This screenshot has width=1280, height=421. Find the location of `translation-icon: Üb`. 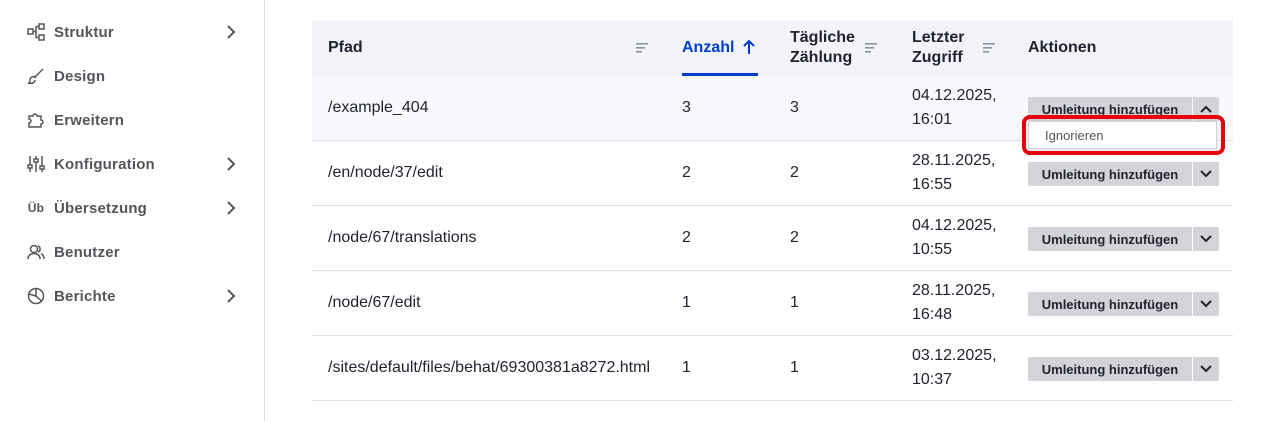

translation-icon: Üb is located at coordinates (36, 208).